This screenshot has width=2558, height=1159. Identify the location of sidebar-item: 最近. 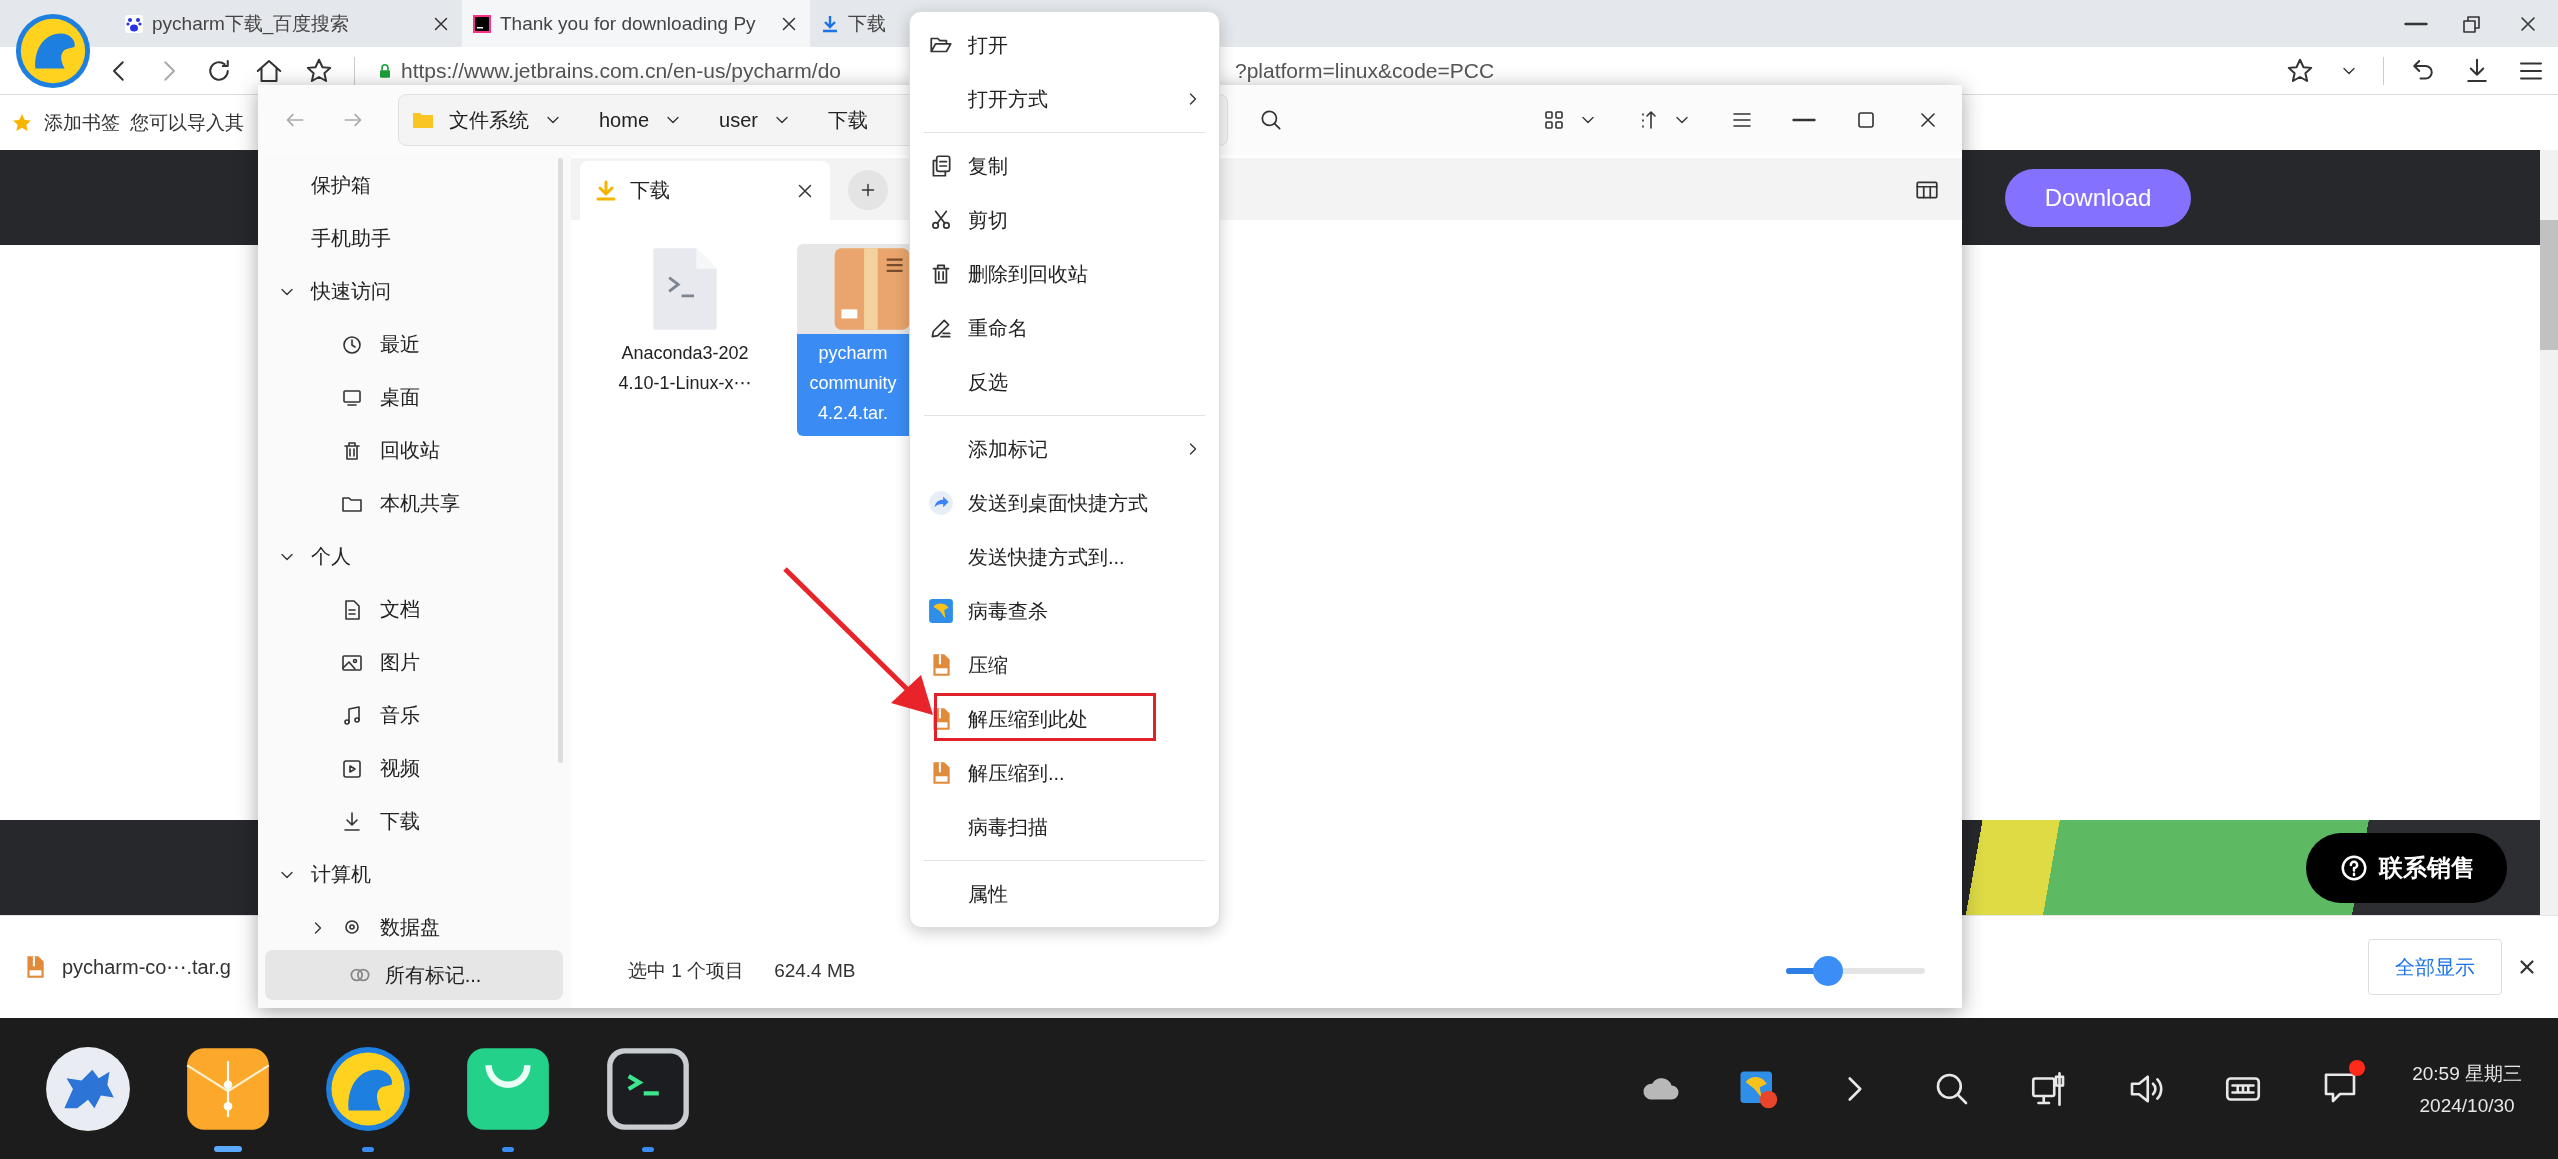
(414, 344).